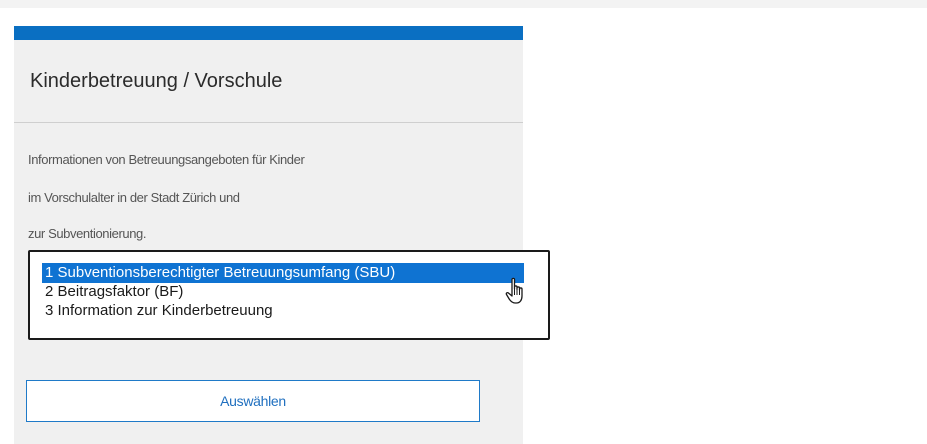  Describe the element at coordinates (268, 33) in the screenshot. I see `card-accent-bar` at that location.